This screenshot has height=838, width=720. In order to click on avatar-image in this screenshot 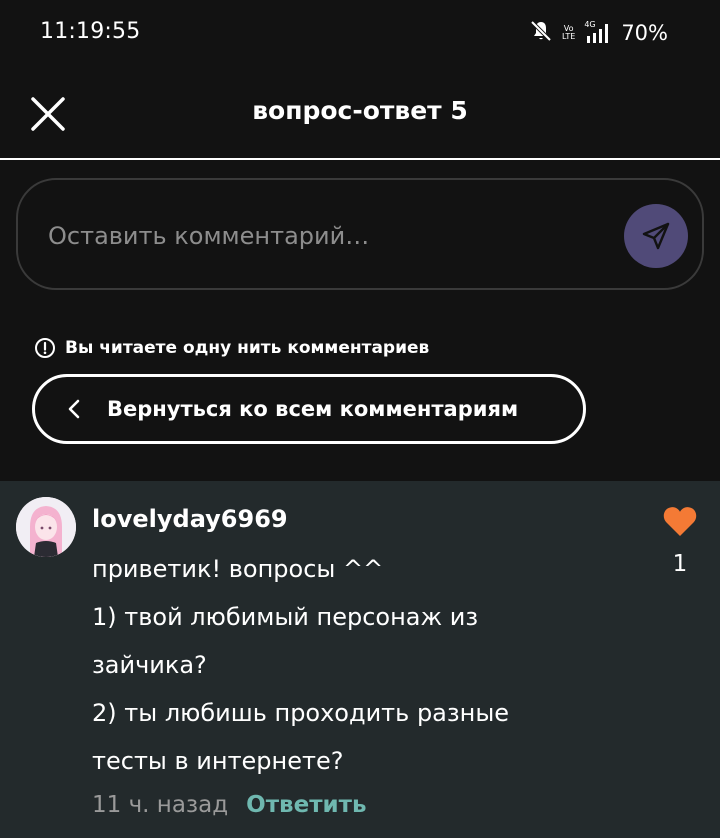, I will do `click(46, 527)`.